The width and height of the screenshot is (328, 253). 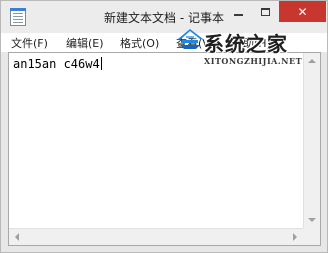 I want to click on vertical-scrollbar, so click(x=311, y=140).